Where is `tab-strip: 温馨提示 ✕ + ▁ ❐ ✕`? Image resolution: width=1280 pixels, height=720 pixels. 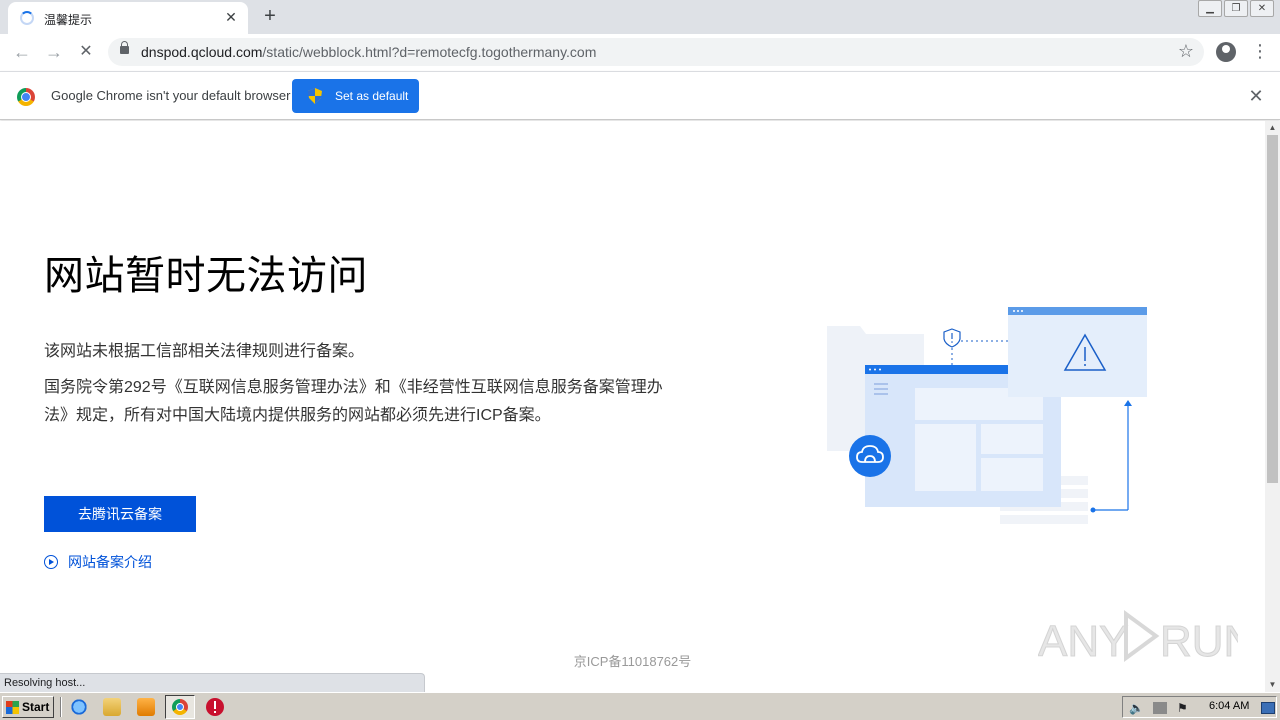 tab-strip: 温馨提示 ✕ + ▁ ❐ ✕ is located at coordinates (640, 17).